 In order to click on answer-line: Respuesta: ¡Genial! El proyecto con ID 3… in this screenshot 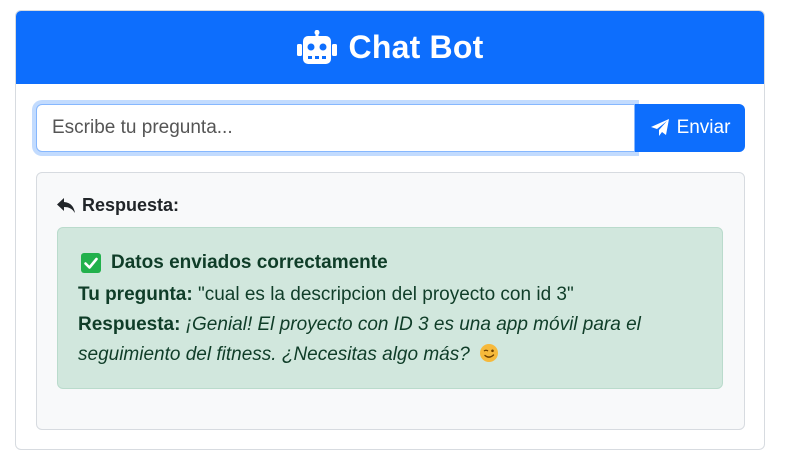, I will do `click(390, 340)`.